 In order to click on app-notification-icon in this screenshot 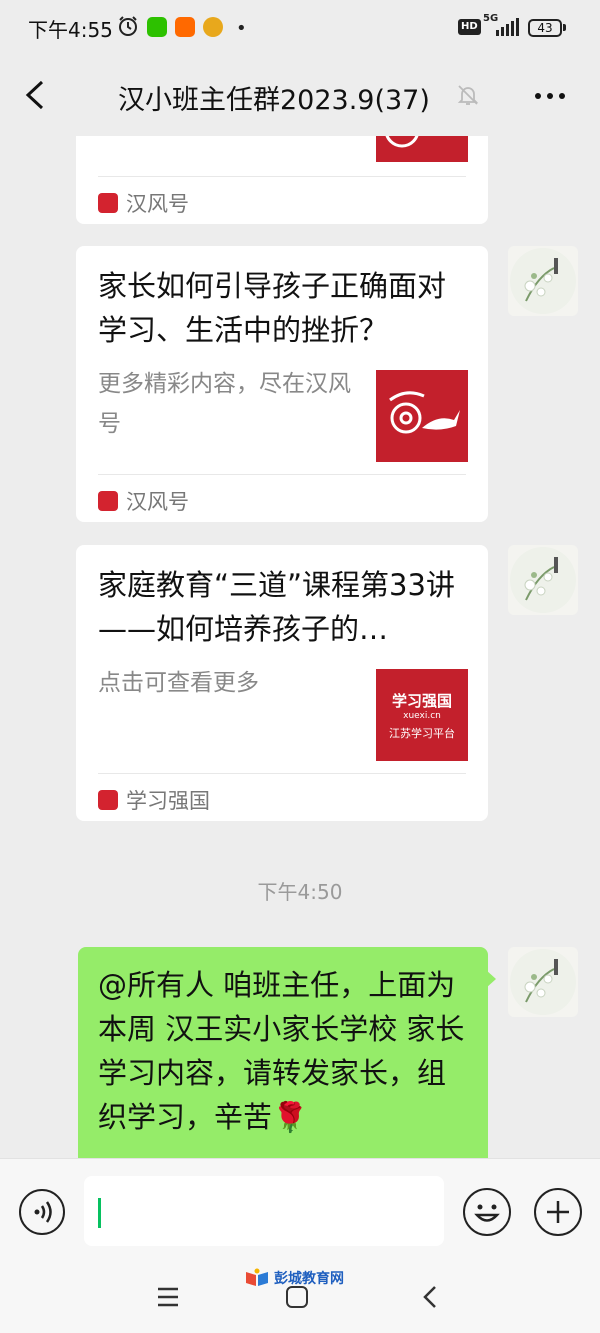, I will do `click(213, 27)`.